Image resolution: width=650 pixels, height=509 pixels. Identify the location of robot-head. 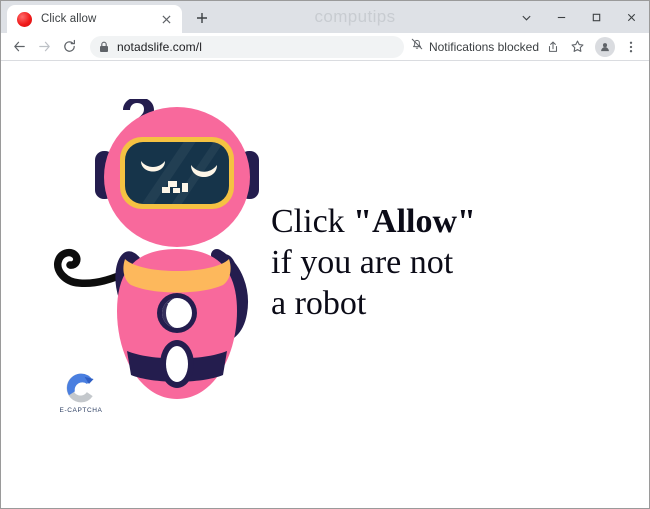
(177, 177).